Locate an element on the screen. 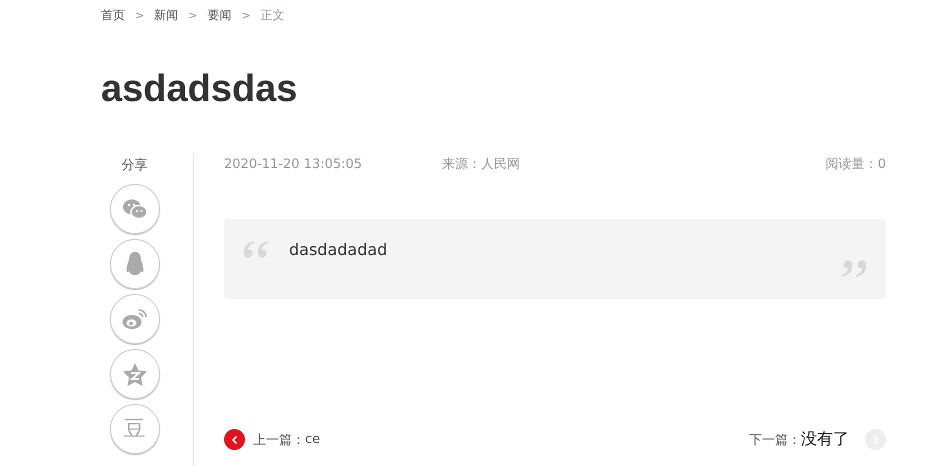  quote-text: dasdadadad is located at coordinates (338, 249).